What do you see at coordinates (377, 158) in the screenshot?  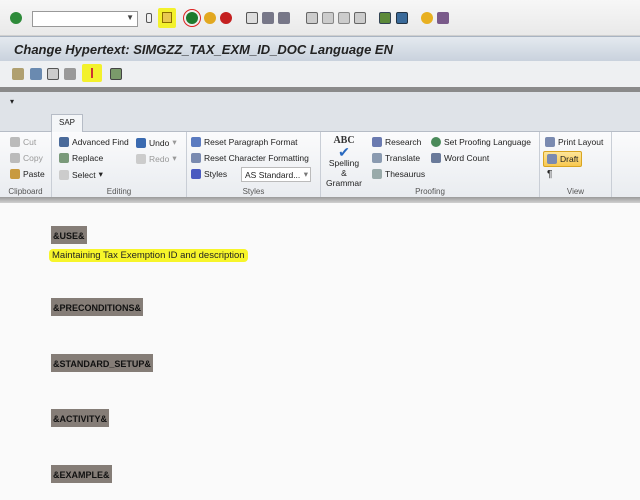 I see `translate-icon` at bounding box center [377, 158].